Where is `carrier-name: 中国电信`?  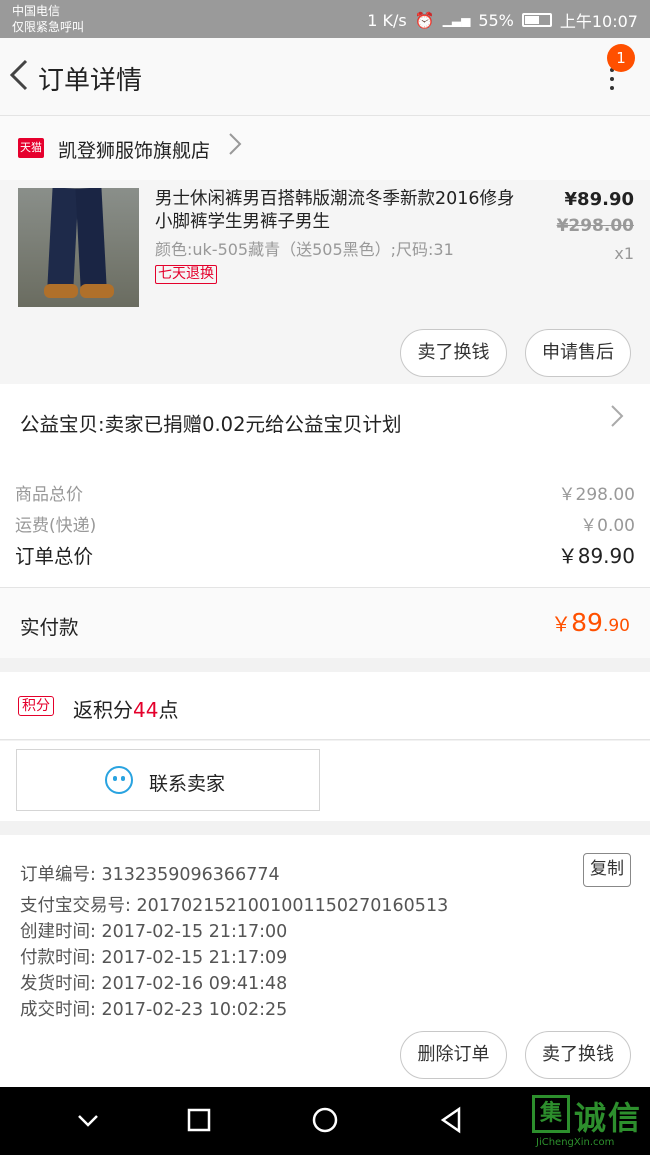
carrier-name: 中国电信 is located at coordinates (36, 11).